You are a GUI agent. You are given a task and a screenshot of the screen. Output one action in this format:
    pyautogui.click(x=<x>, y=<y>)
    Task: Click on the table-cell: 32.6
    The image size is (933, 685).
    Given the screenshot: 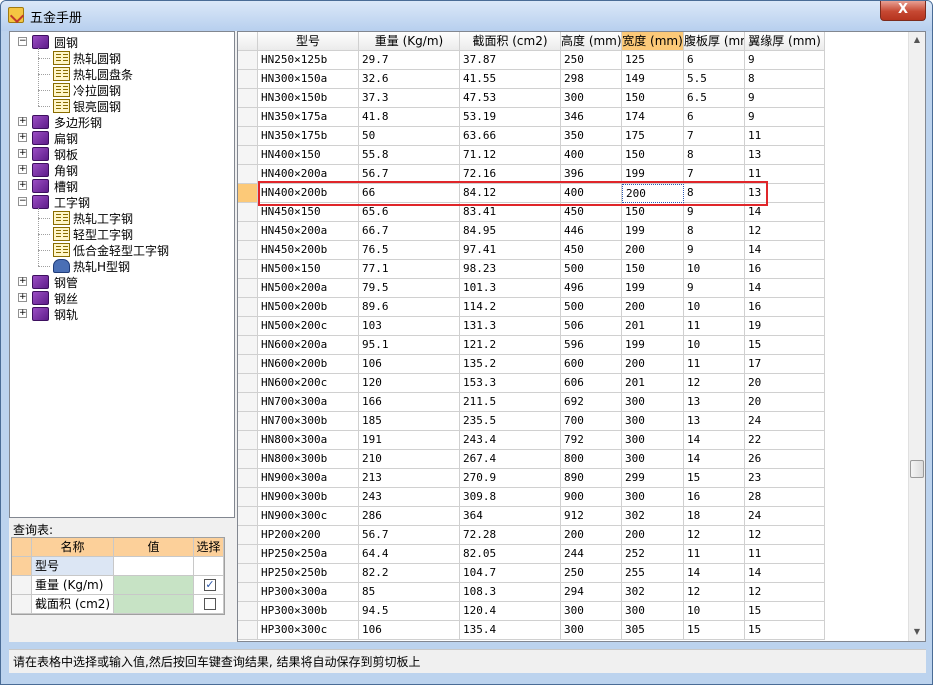 What is the action you would take?
    pyautogui.click(x=409, y=79)
    